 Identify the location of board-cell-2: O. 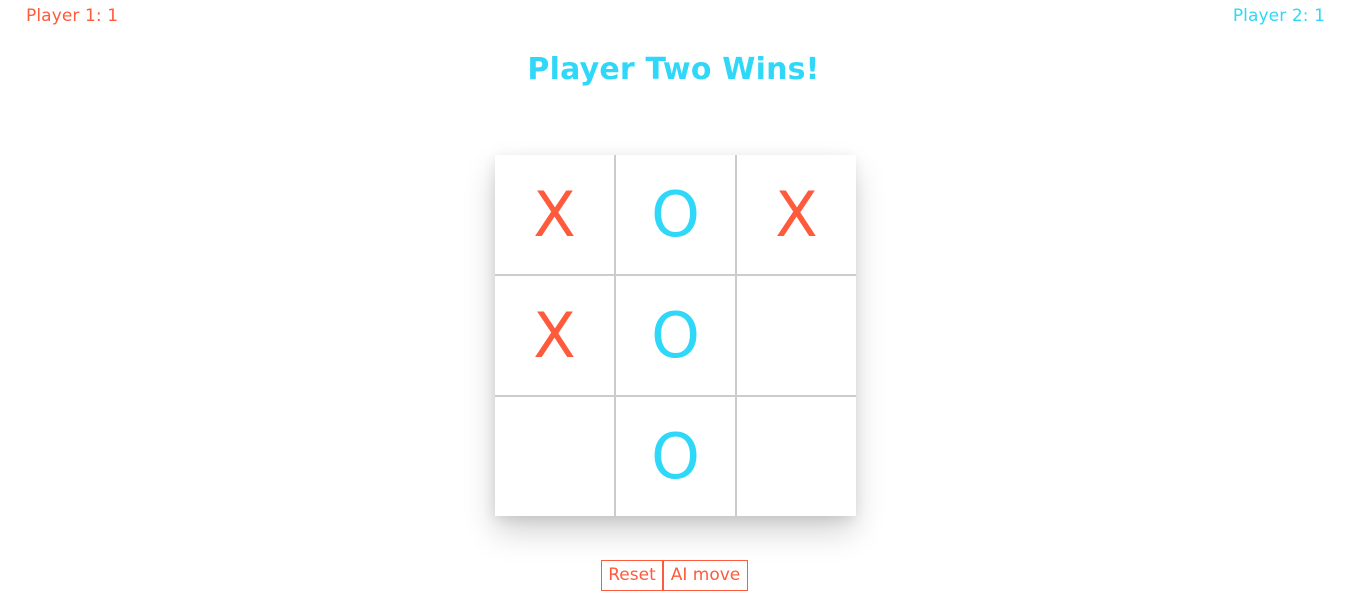
(675, 214).